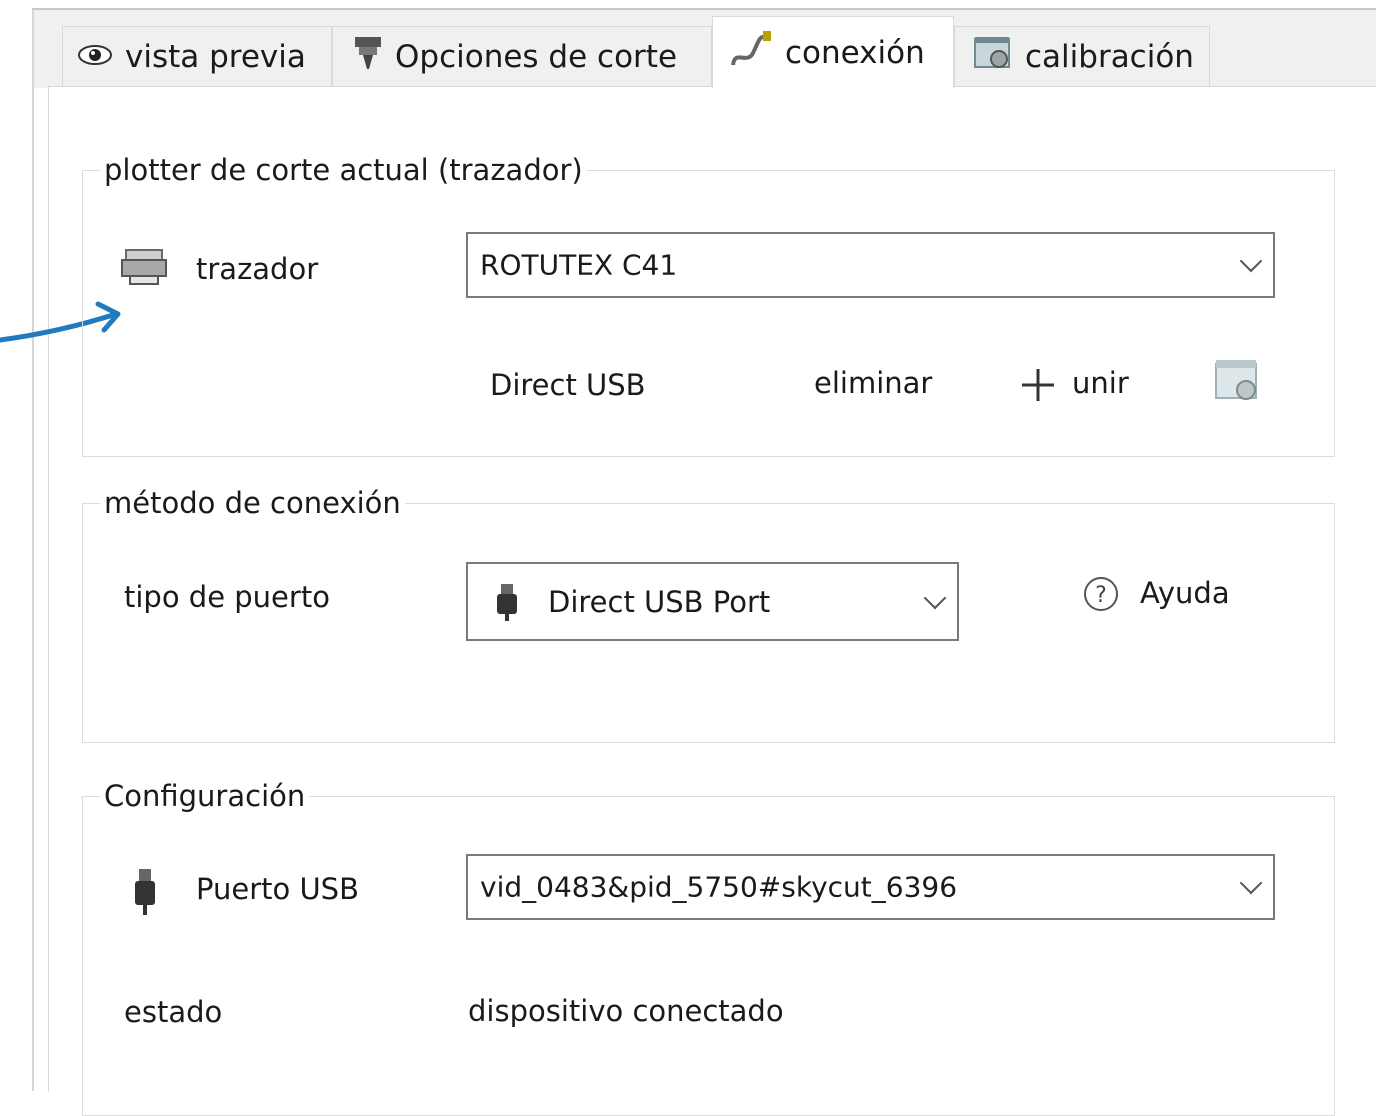 This screenshot has height=1116, width=1376. I want to click on tab-label: conexión, so click(855, 52).